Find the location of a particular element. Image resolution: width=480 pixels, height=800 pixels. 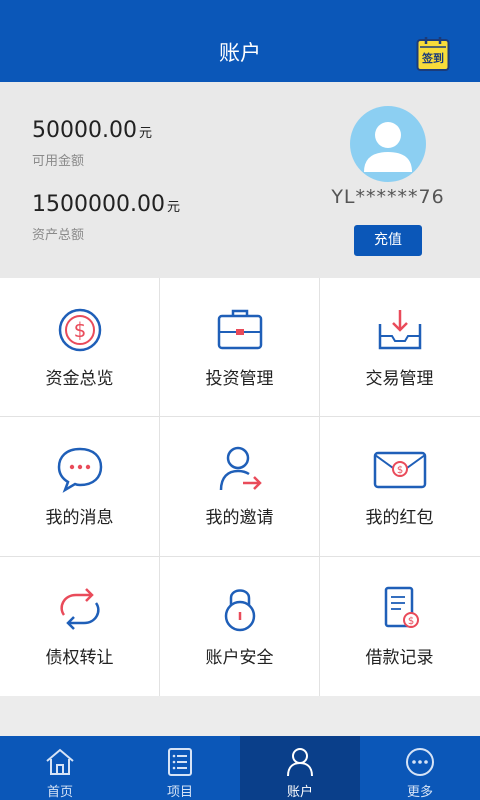

grid-item-account-security: 账户安全 is located at coordinates (239, 626).